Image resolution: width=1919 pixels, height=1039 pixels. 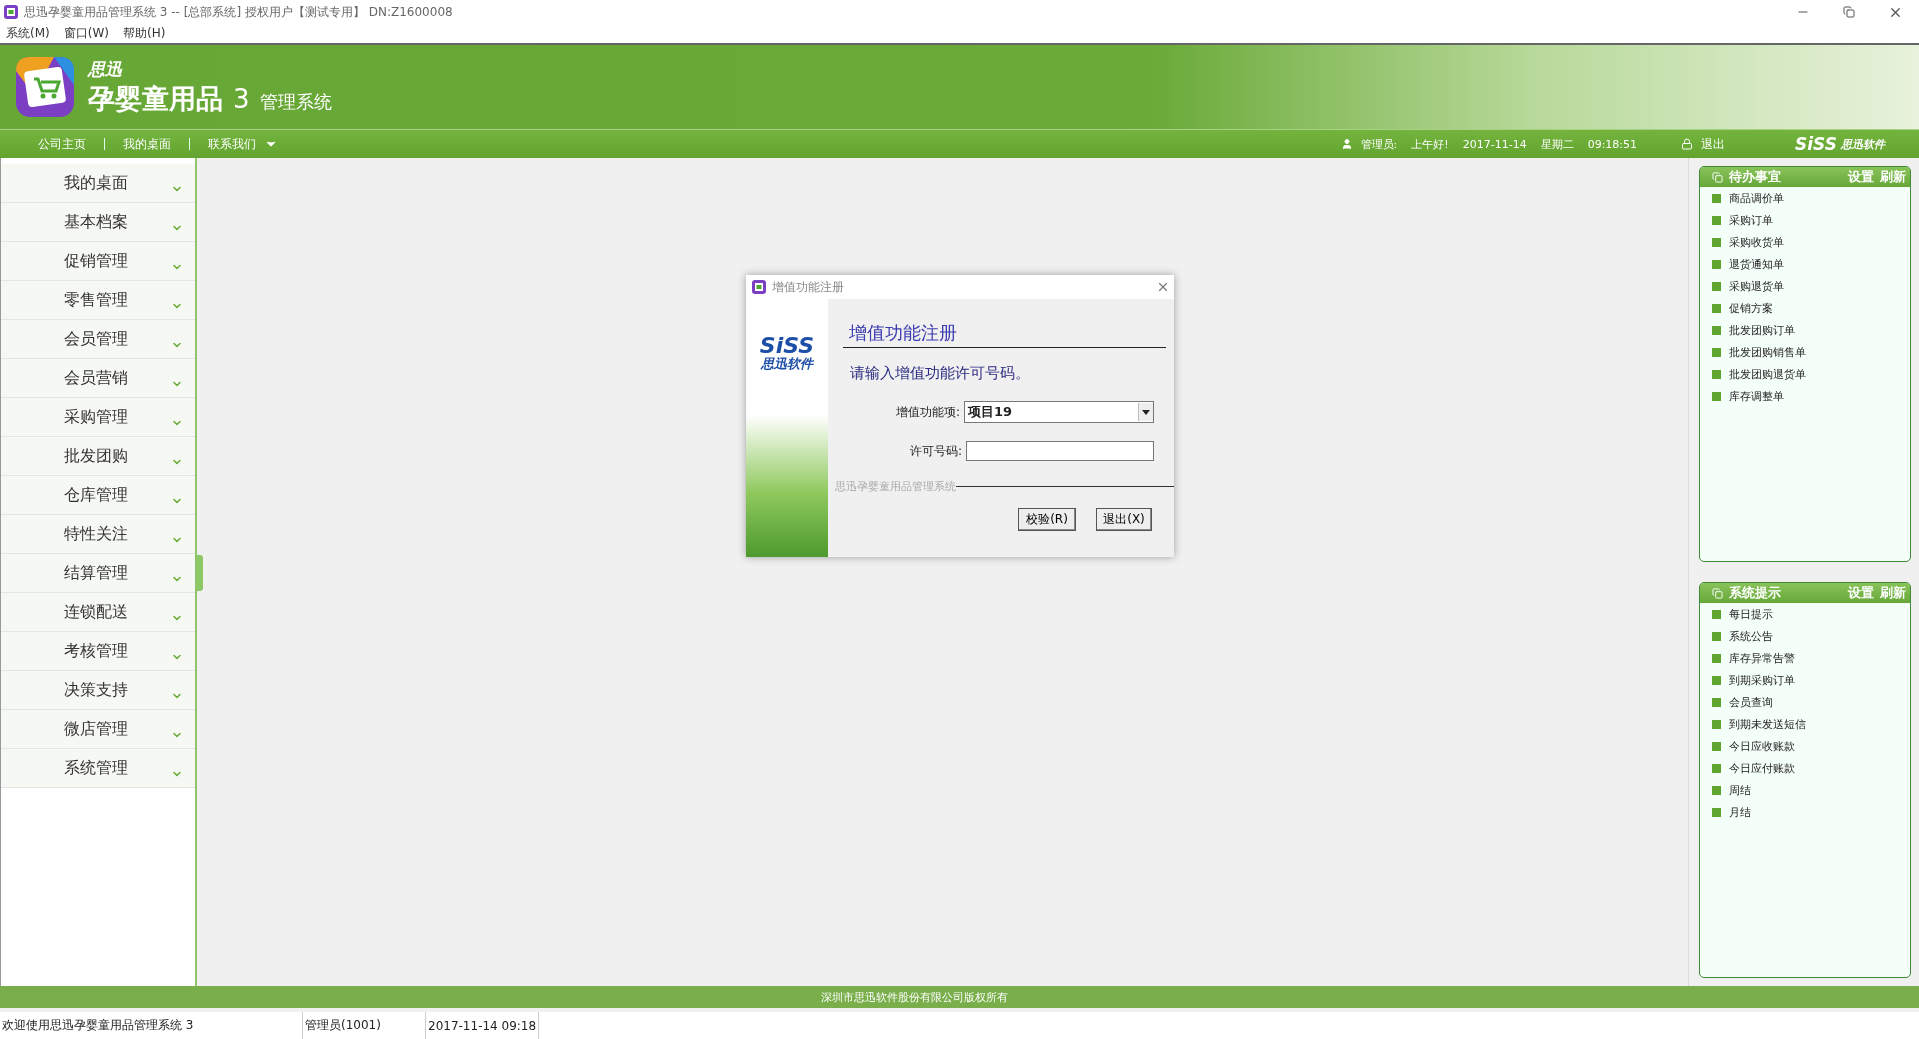 I want to click on sidebar-item: 会员管理, so click(x=98, y=339).